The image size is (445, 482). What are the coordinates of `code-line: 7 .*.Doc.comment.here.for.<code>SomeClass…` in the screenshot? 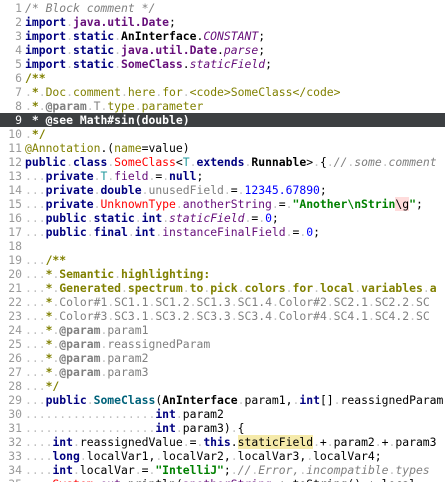 It's located at (222, 92).